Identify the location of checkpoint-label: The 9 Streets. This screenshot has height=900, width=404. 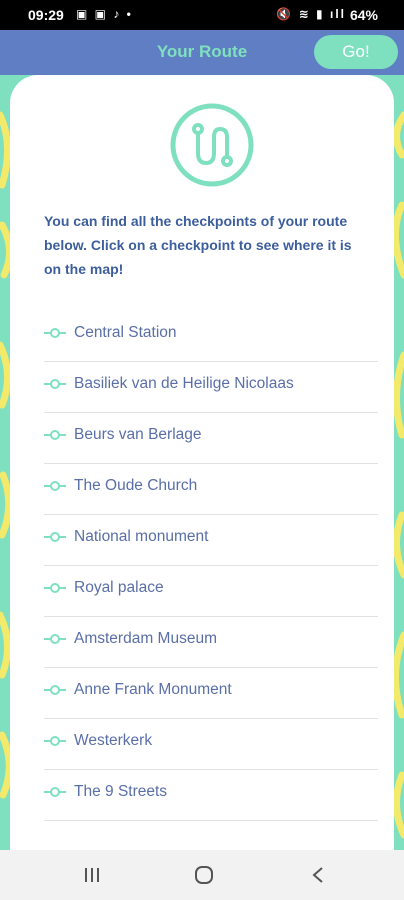
(121, 791).